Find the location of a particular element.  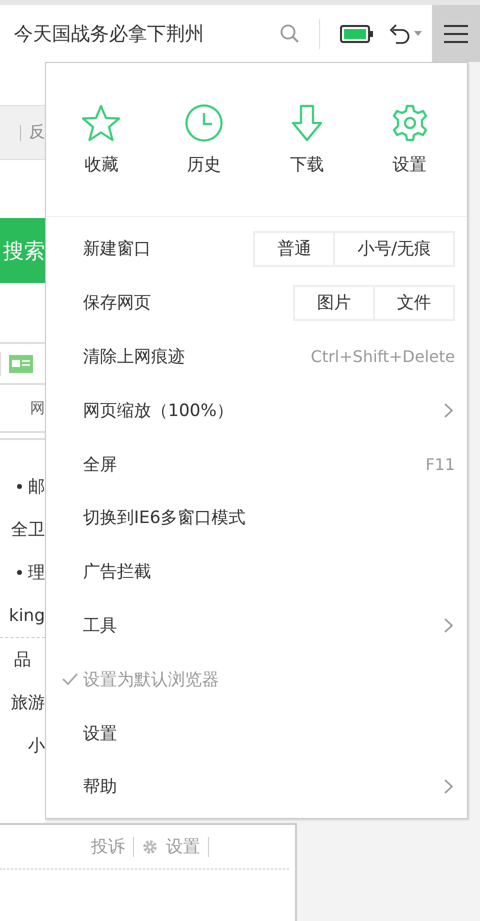

news-link: 全卫 is located at coordinates (28, 529).